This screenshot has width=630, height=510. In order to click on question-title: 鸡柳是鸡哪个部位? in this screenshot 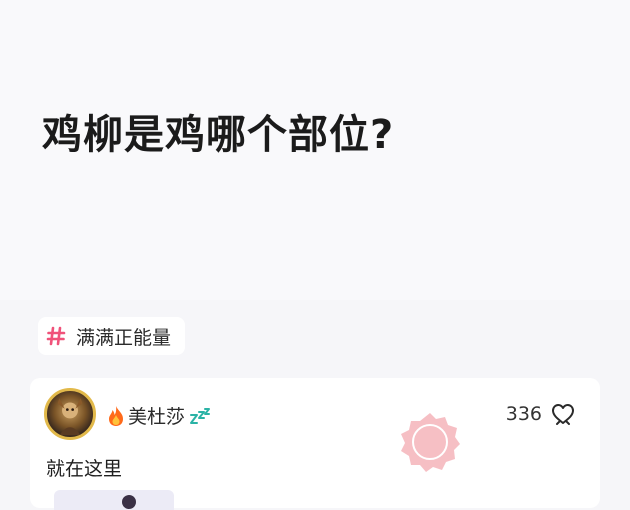, I will do `click(218, 135)`.